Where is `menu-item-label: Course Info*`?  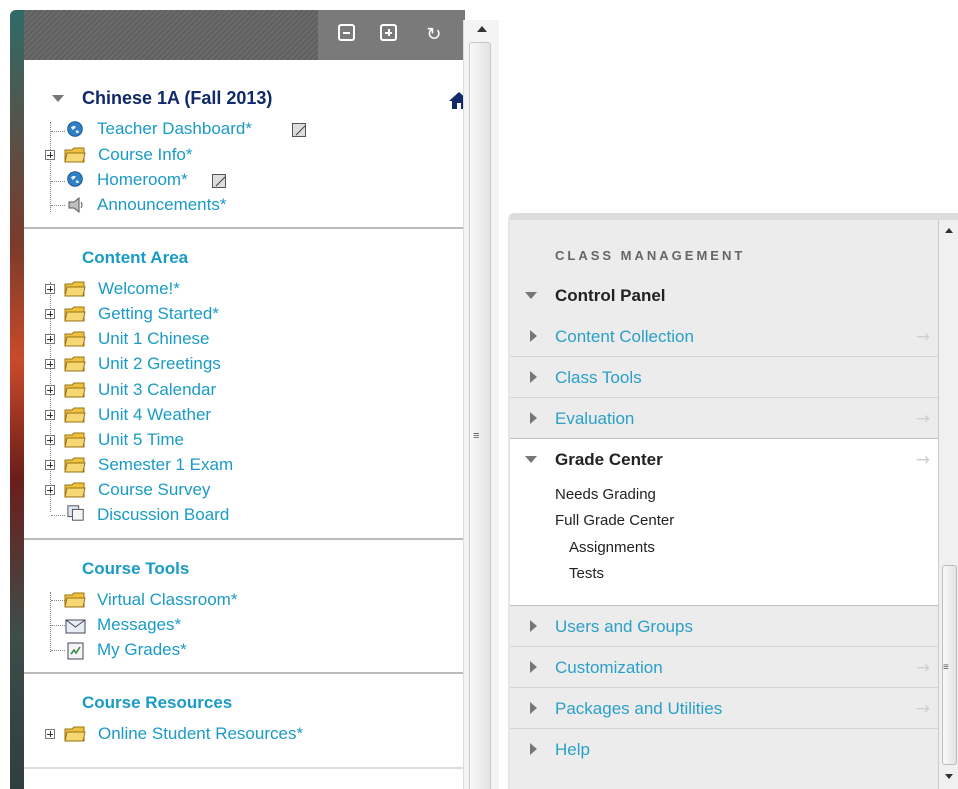
menu-item-label: Course Info* is located at coordinates (145, 155).